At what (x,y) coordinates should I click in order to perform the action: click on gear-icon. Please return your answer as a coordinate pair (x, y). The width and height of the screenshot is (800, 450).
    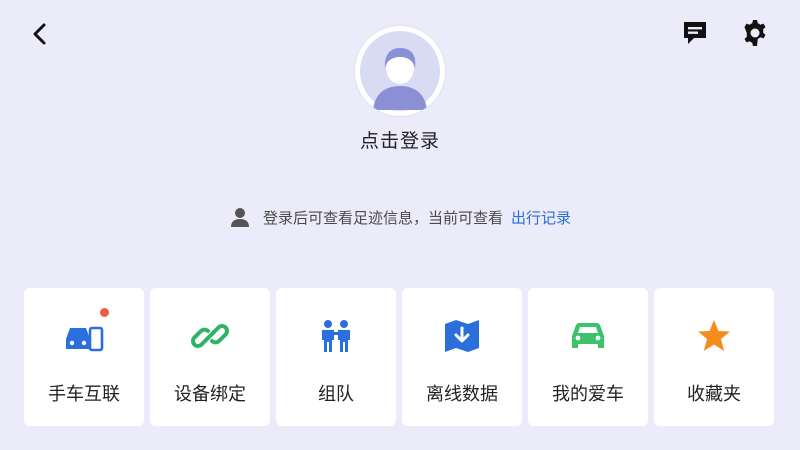
    Looking at the image, I should click on (755, 33).